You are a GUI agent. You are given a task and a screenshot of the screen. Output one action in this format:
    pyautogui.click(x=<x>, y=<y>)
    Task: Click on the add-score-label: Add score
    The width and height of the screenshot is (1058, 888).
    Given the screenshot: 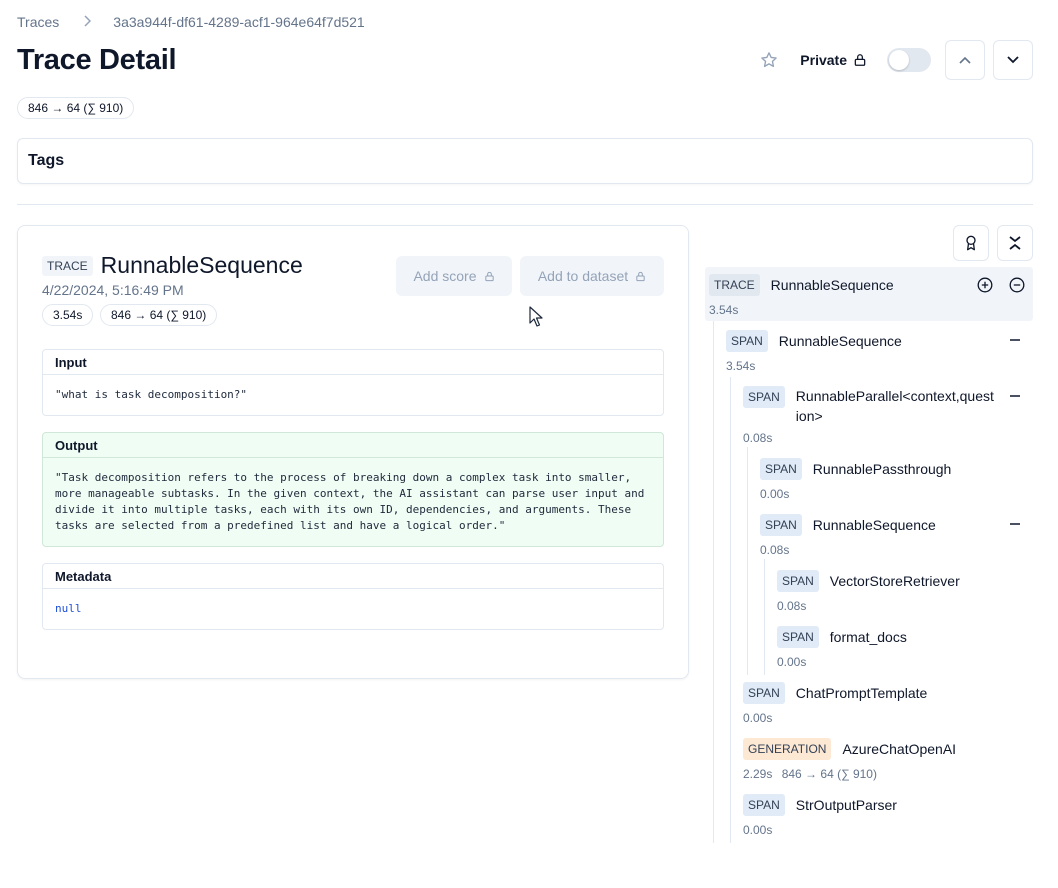 What is the action you would take?
    pyautogui.click(x=445, y=276)
    